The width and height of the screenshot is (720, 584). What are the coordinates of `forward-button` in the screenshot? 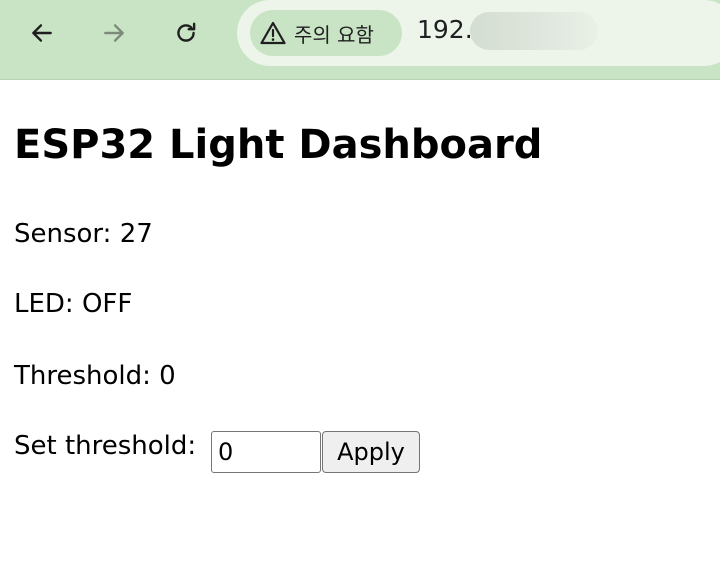 It's located at (114, 33).